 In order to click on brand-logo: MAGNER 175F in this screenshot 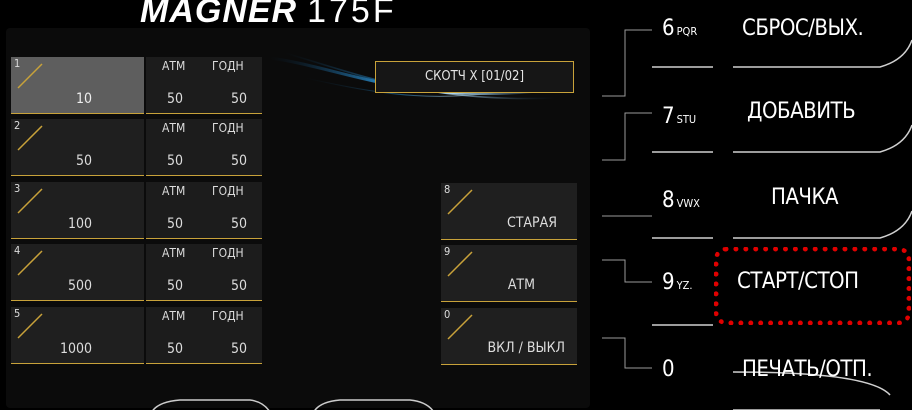, I will do `click(268, 15)`.